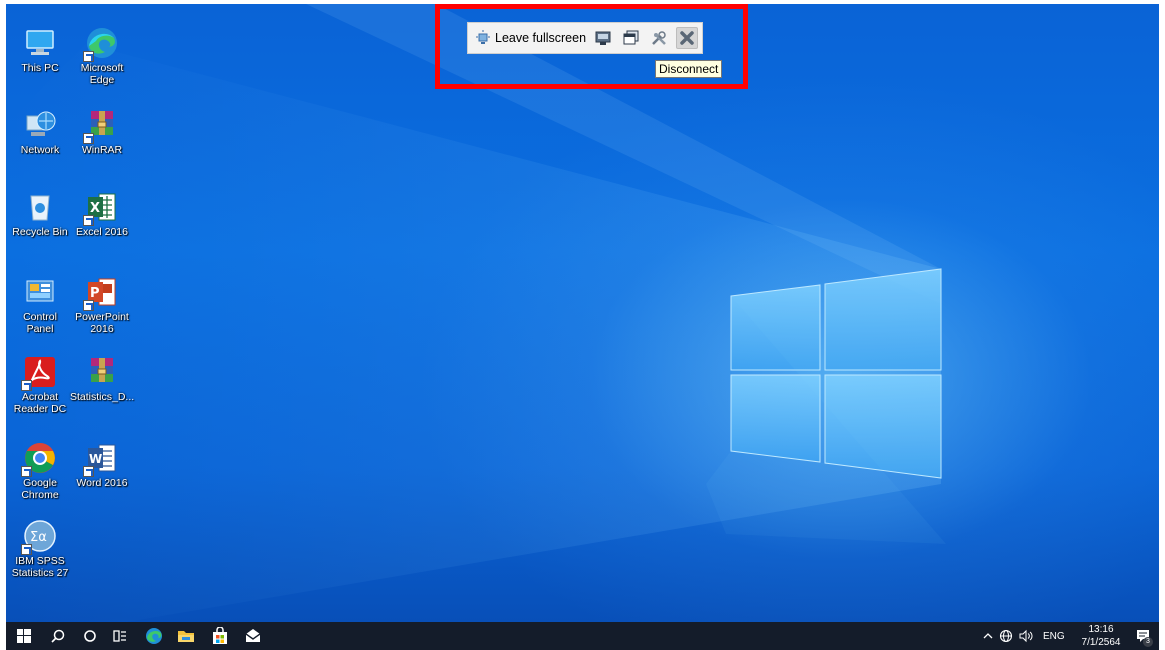 The height and width of the screenshot is (650, 1165). I want to click on leave-fullscreen-button: Leave fullscreen, so click(530, 38).